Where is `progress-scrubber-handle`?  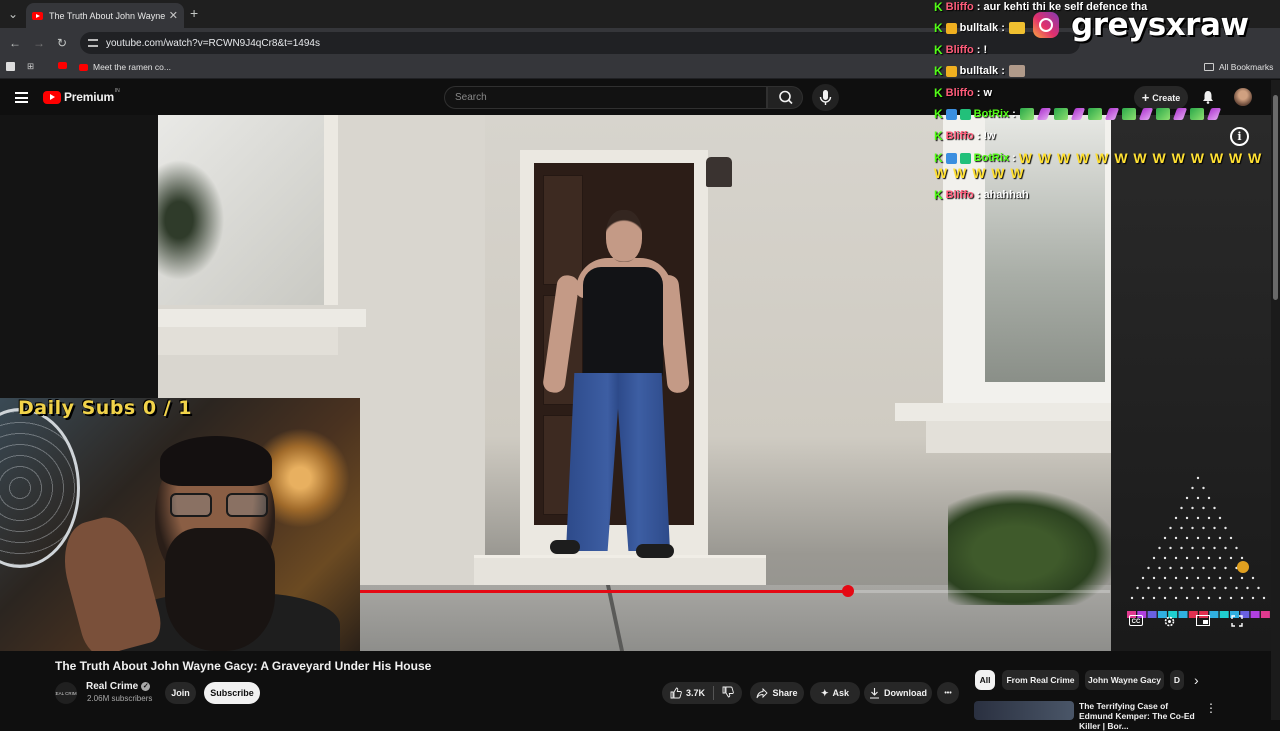 progress-scrubber-handle is located at coordinates (848, 591).